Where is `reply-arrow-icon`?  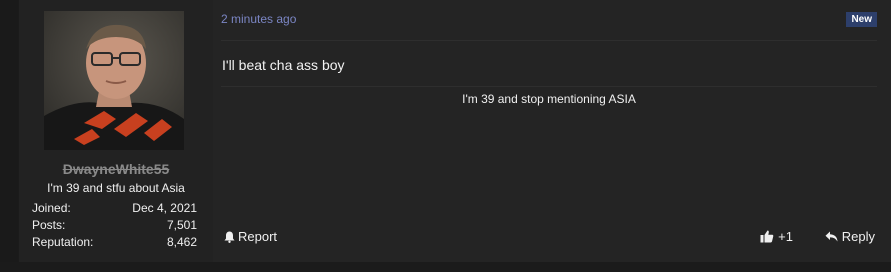 reply-arrow-icon is located at coordinates (831, 236).